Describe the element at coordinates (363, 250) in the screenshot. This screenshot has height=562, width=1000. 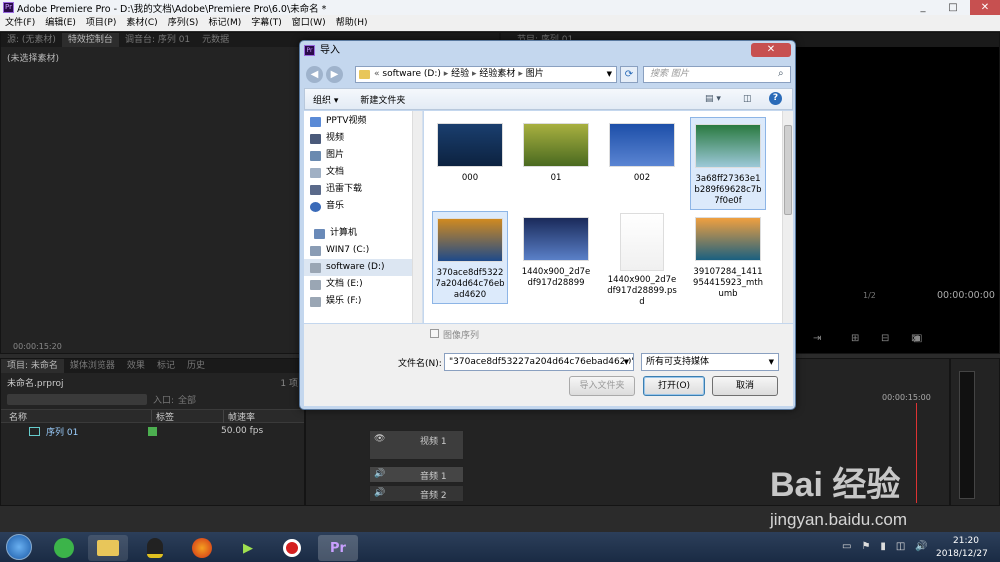
I see `nav-item-drive-c: WIN7 (C:)` at that location.